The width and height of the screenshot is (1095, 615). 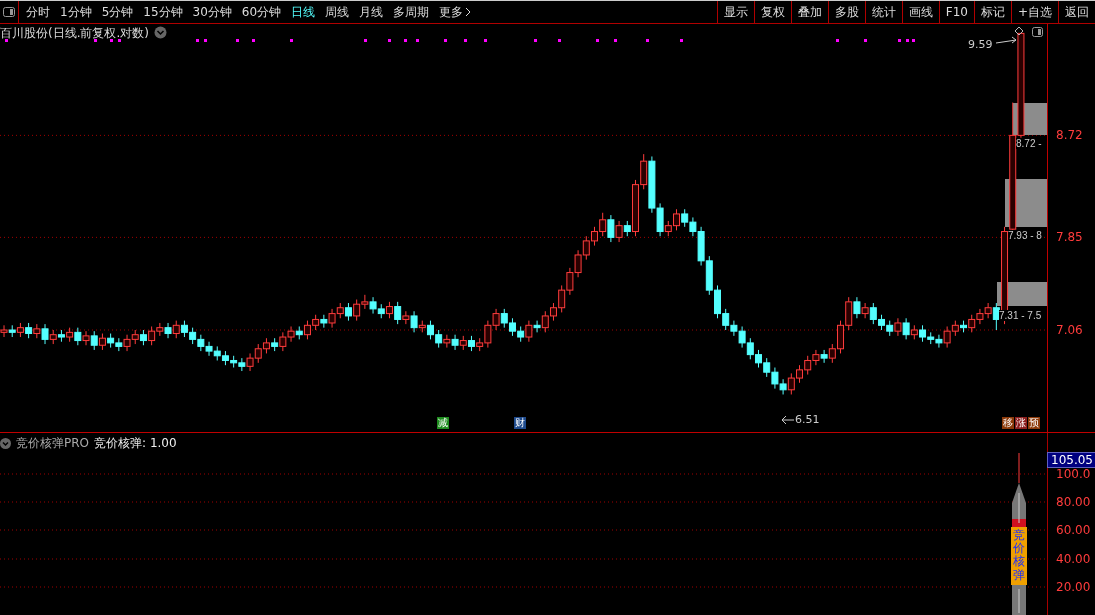 What do you see at coordinates (956, 12) in the screenshot?
I see `toolbar-button: F10` at bounding box center [956, 12].